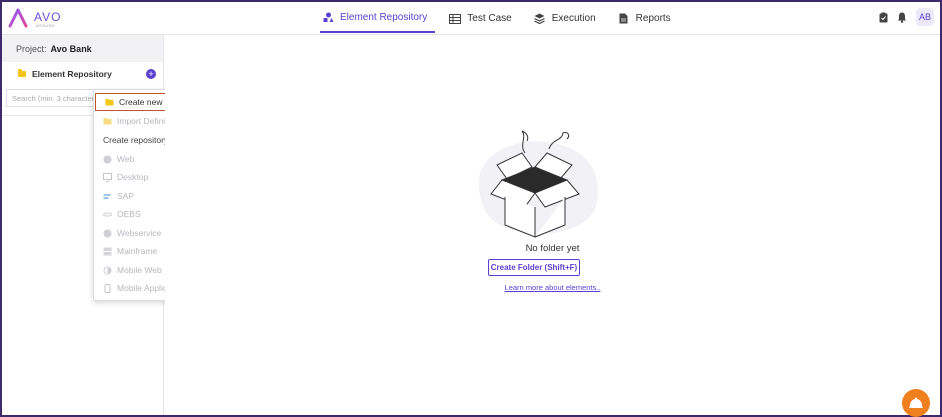 The image size is (942, 417). Describe the element at coordinates (107, 214) in the screenshot. I see `oracle-icon` at that location.